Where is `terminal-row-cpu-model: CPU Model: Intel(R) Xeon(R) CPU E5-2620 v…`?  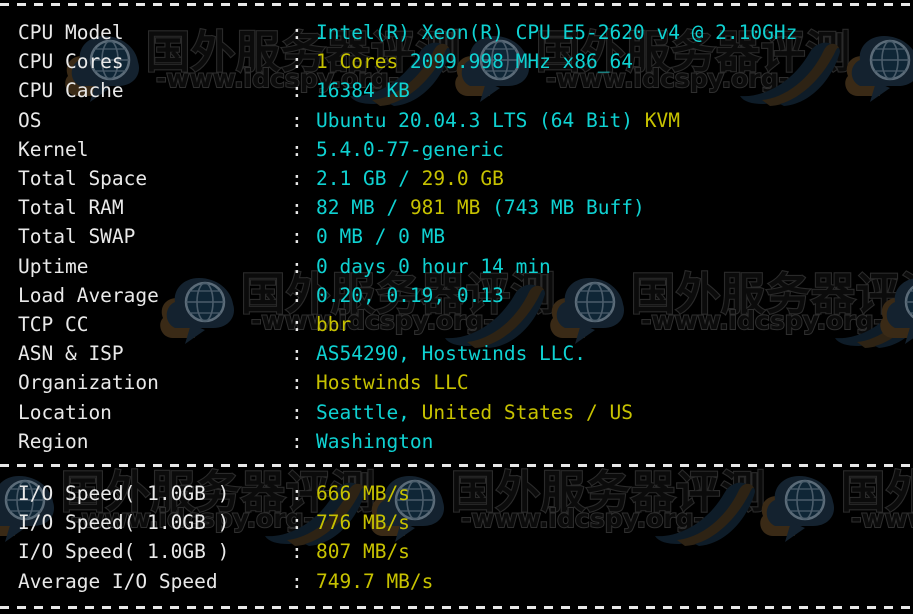 terminal-row-cpu-model: CPU Model: Intel(R) Xeon(R) CPU E5-2620 v… is located at coordinates (456, 32).